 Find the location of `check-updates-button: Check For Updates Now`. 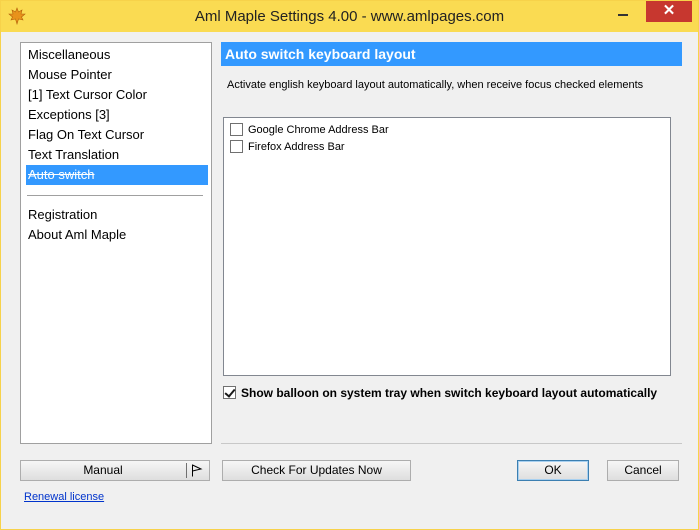

check-updates-button: Check For Updates Now is located at coordinates (316, 470).